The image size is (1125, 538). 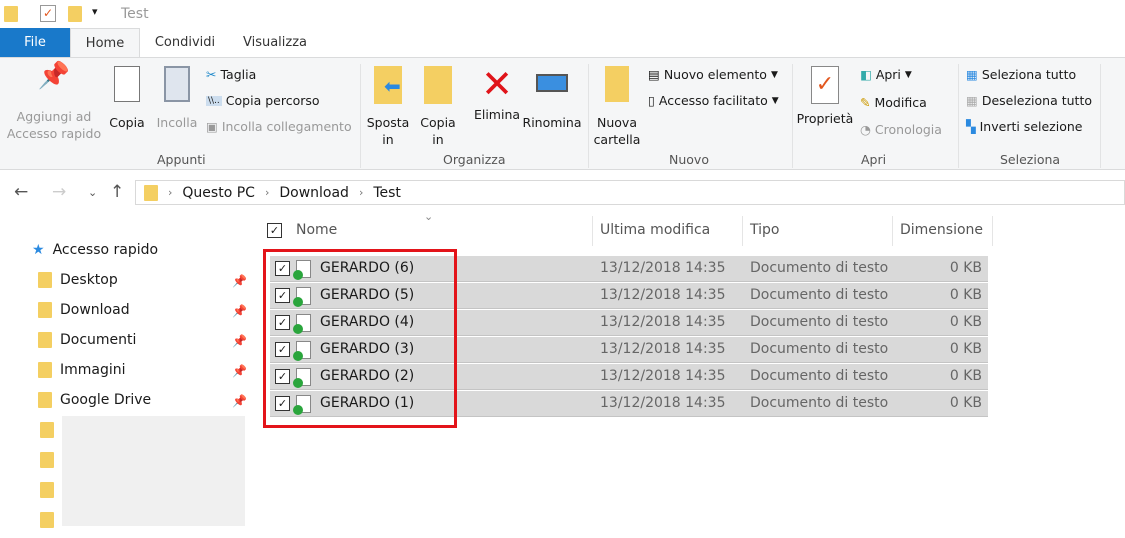 I want to click on copy-path-button: \\.. Copia percorso, so click(x=263, y=100).